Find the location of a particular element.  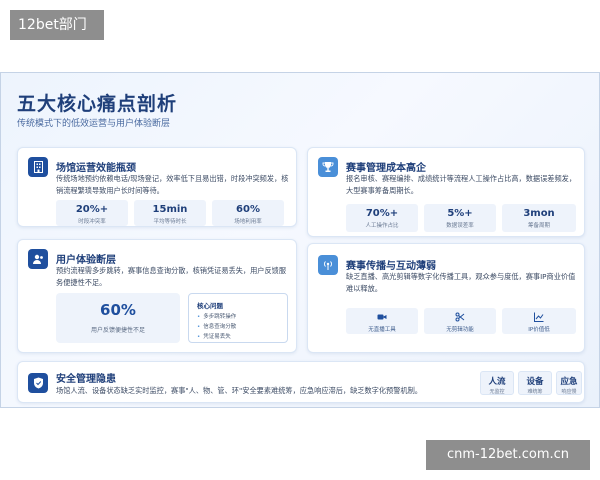

slide-subtitle: 传统模式下的低效运营与用户体验断层 is located at coordinates (94, 124).